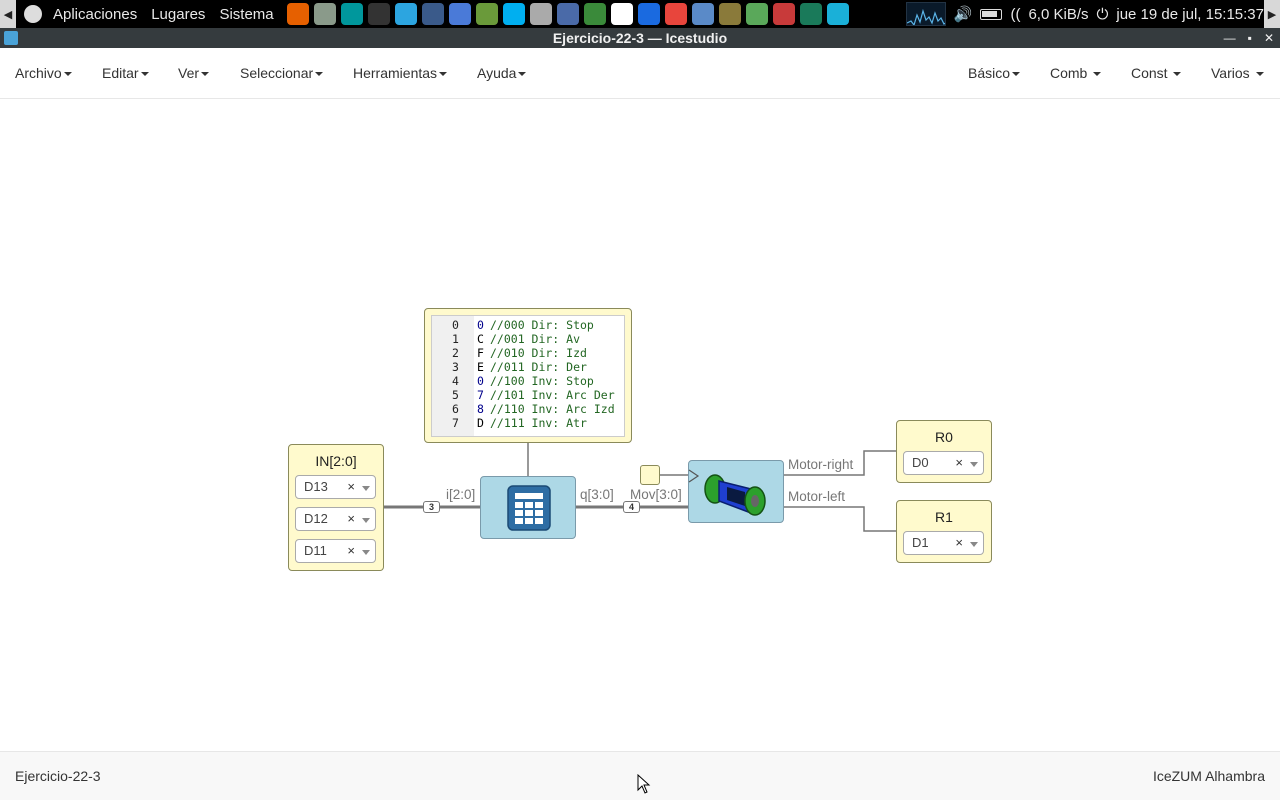 Image resolution: width=1280 pixels, height=800 pixels. What do you see at coordinates (178, 14) in the screenshot?
I see `menu-lugares: Lugares` at bounding box center [178, 14].